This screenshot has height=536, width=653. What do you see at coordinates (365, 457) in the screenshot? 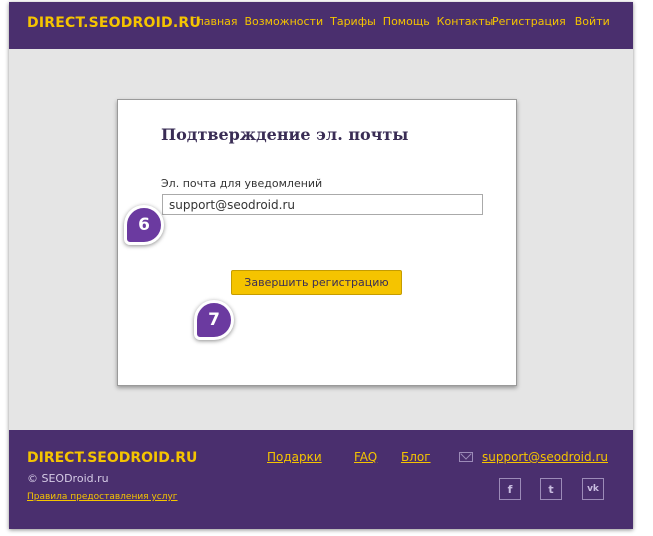
I see `footer-link-faq: FAQ` at bounding box center [365, 457].